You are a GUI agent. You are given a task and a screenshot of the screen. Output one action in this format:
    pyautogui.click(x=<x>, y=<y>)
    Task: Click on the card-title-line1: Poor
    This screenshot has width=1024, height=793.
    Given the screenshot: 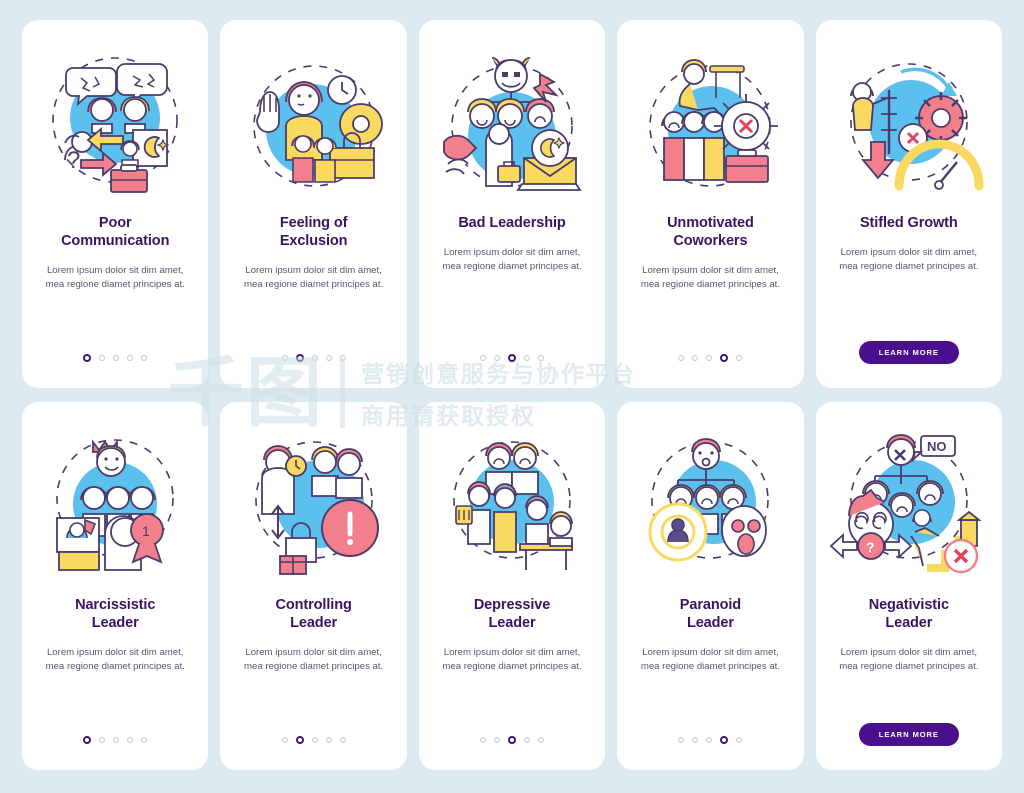 What is the action you would take?
    pyautogui.click(x=115, y=223)
    